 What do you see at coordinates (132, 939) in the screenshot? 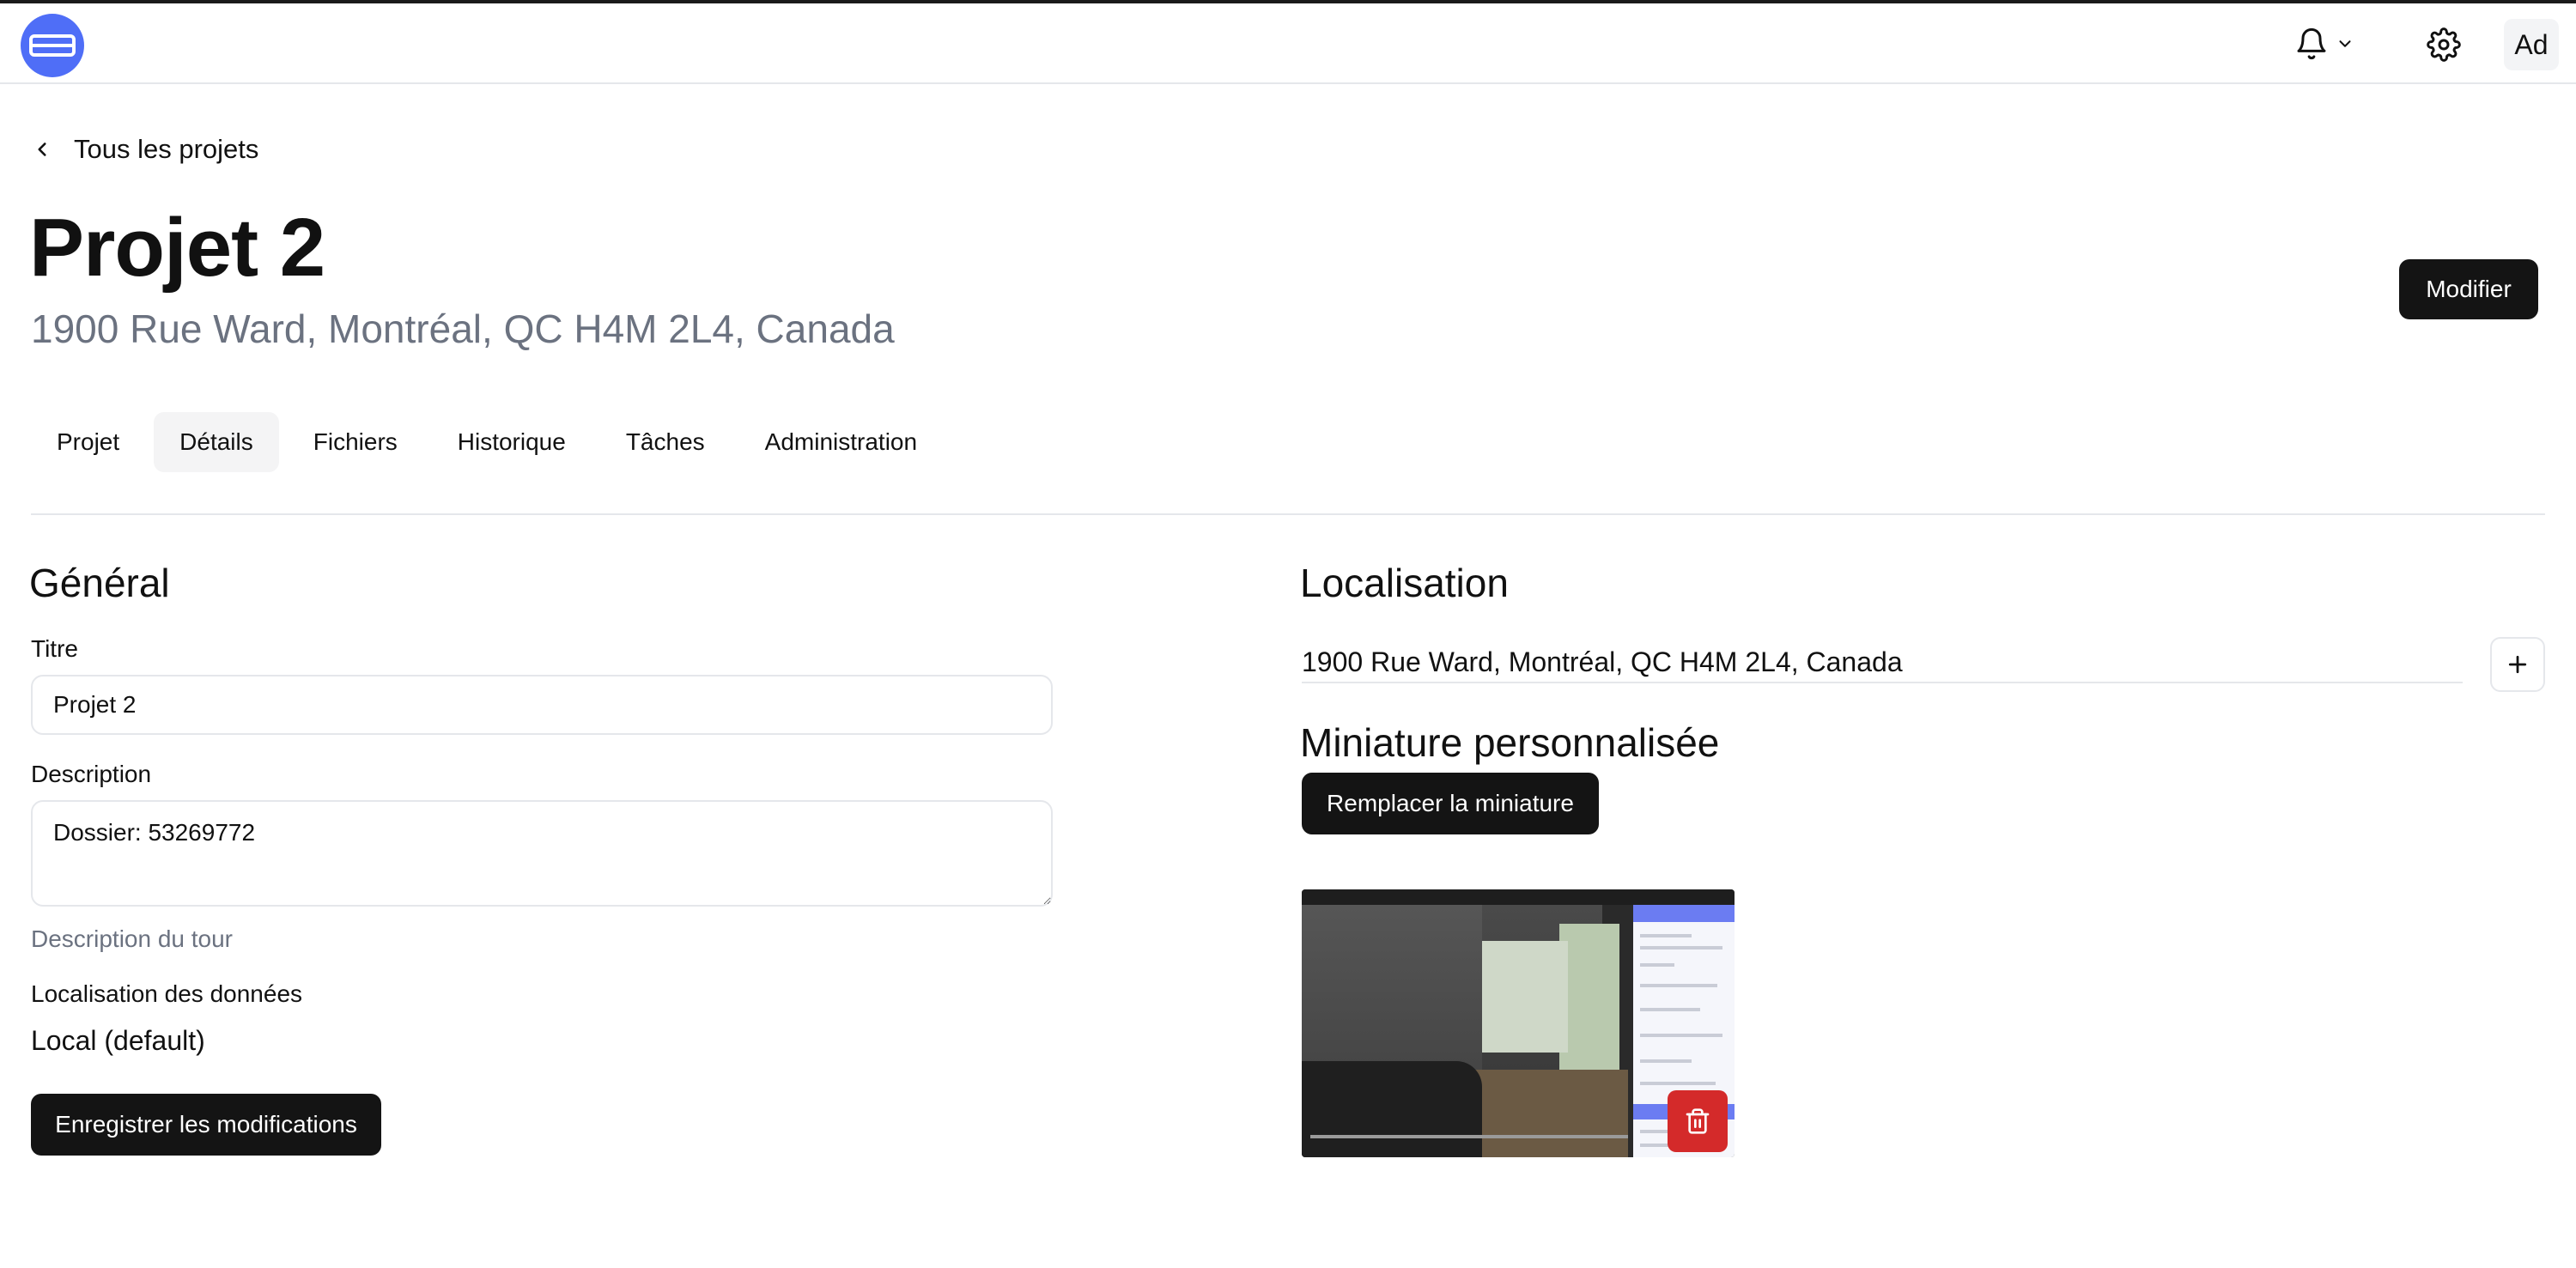
I see `description-helper: Description du tour` at bounding box center [132, 939].